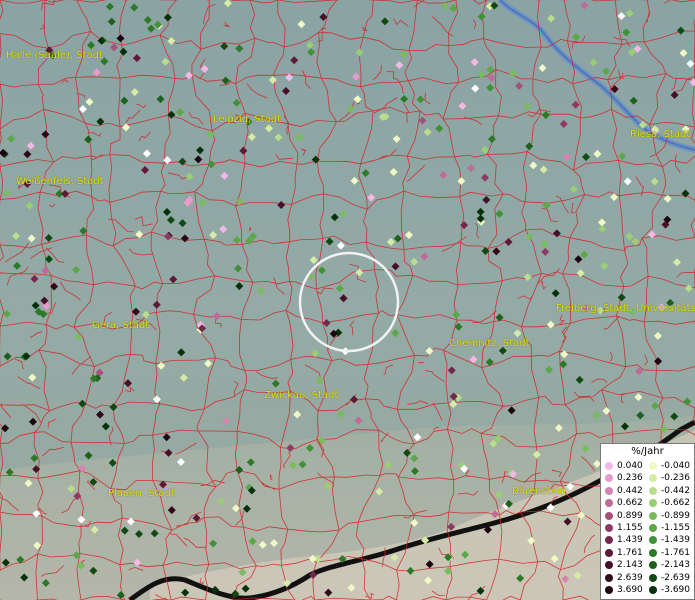  What do you see at coordinates (676, 540) in the screenshot?
I see `legend-value: -1.439` at bounding box center [676, 540].